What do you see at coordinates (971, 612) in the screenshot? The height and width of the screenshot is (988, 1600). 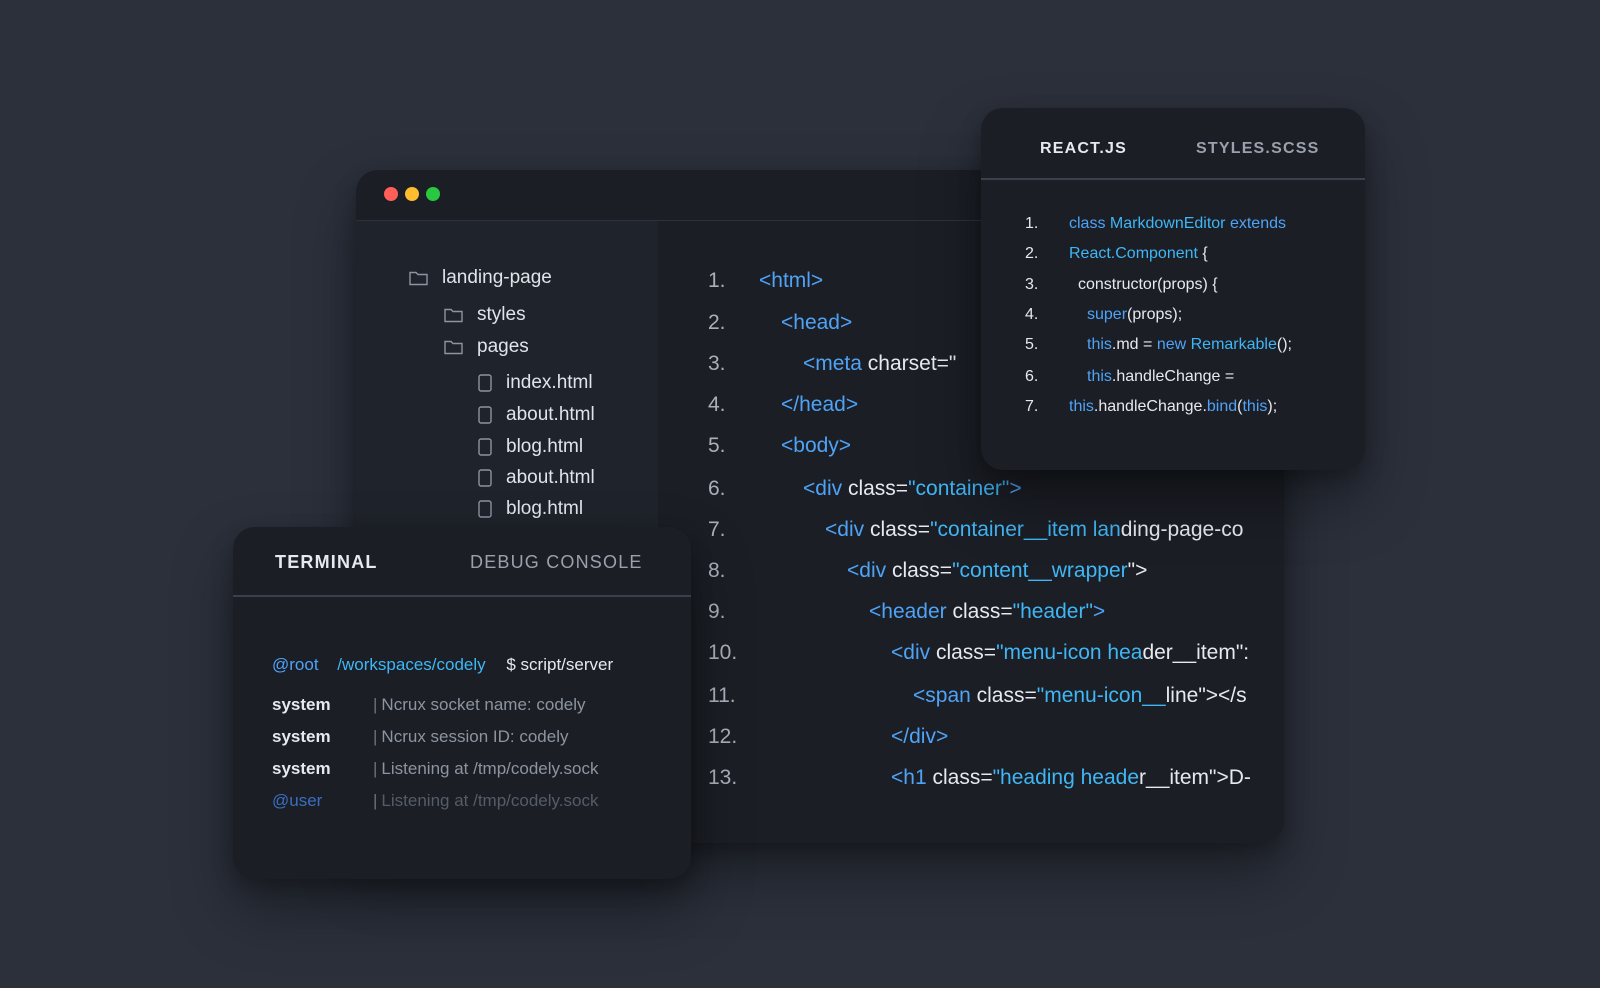 I see `code-line: 9. <header class="header">` at bounding box center [971, 612].